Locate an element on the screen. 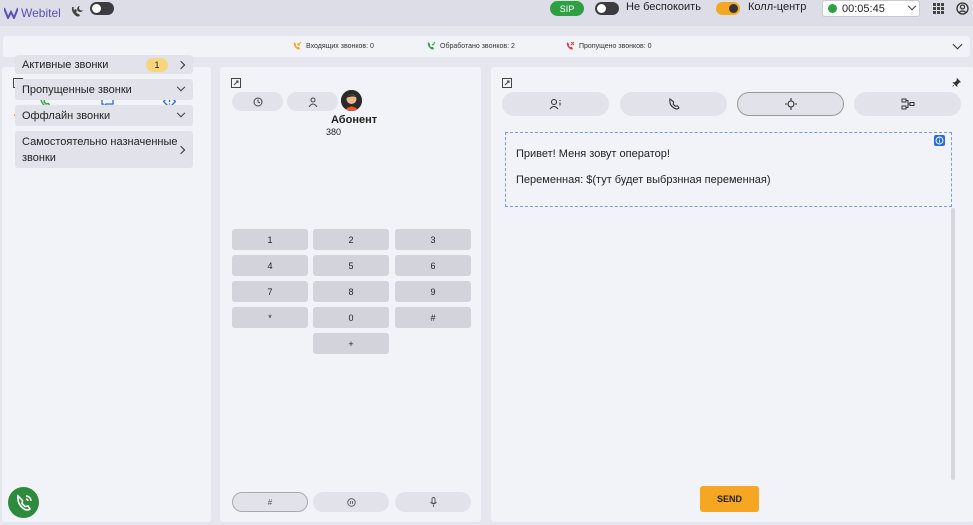  target-script-icon is located at coordinates (790, 104).